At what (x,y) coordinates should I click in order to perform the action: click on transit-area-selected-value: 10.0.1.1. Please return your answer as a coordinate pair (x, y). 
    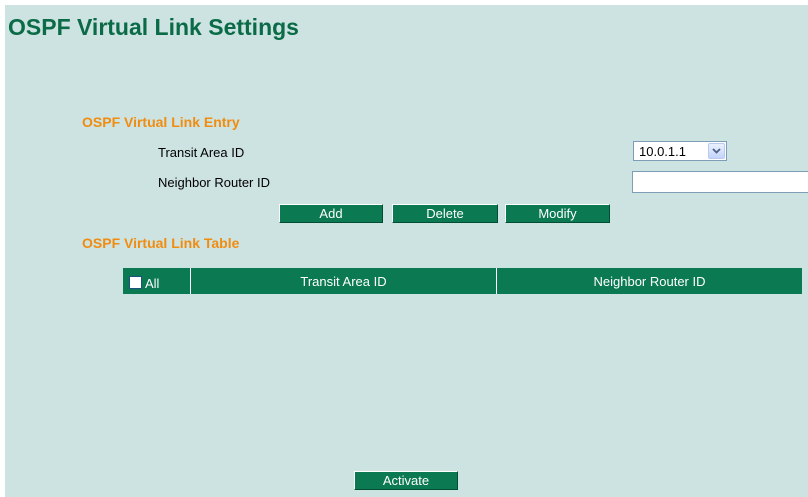
    Looking at the image, I should click on (662, 151).